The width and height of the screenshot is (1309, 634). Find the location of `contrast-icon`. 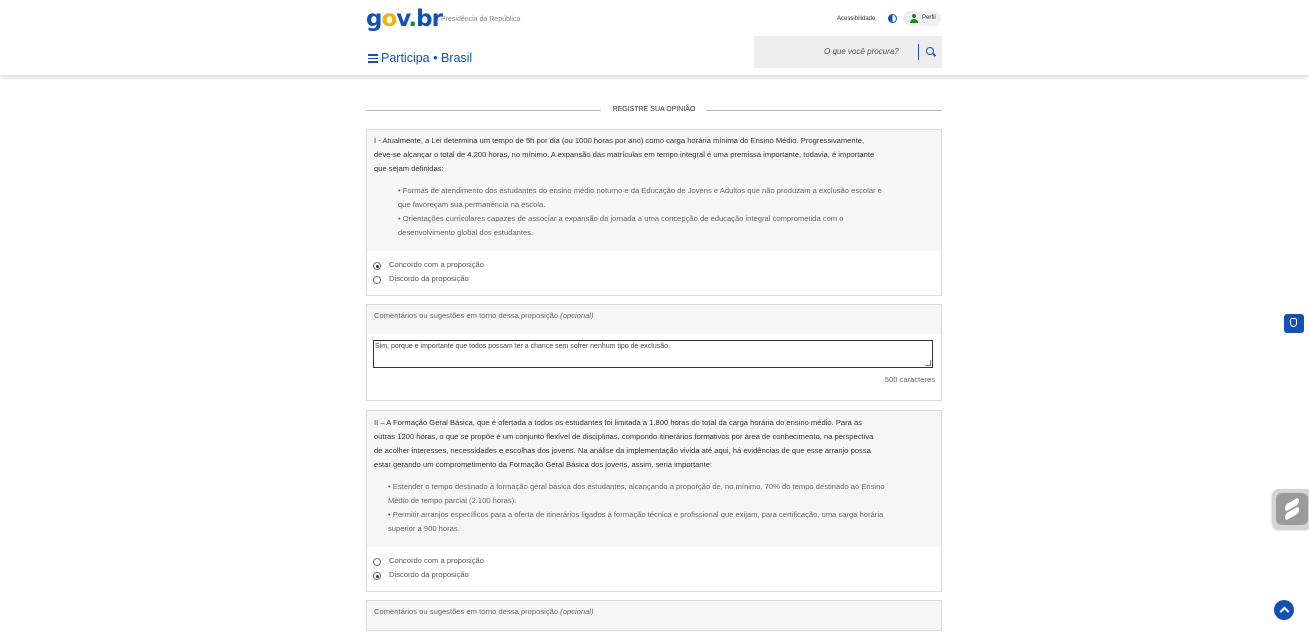

contrast-icon is located at coordinates (892, 18).